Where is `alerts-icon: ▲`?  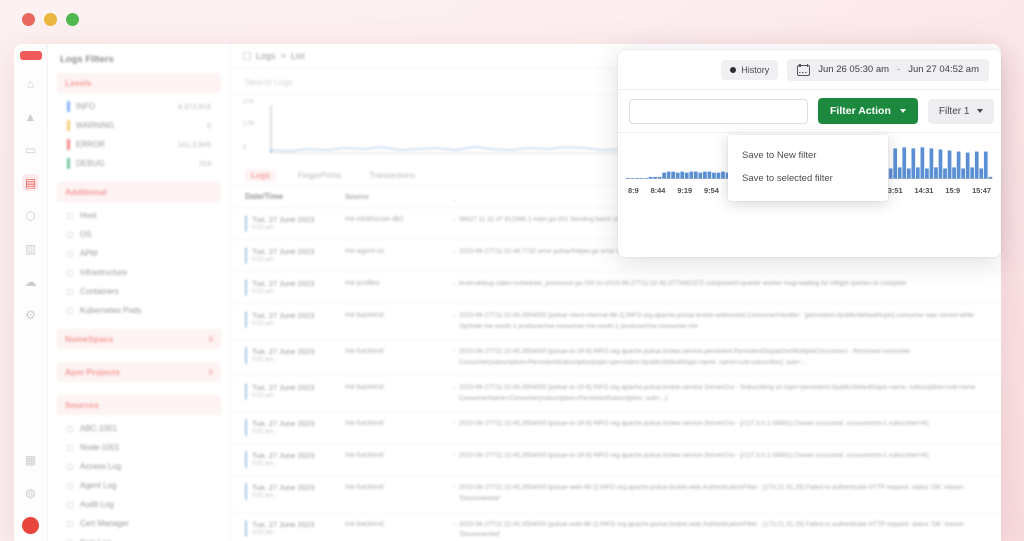 alerts-icon: ▲ is located at coordinates (30, 116).